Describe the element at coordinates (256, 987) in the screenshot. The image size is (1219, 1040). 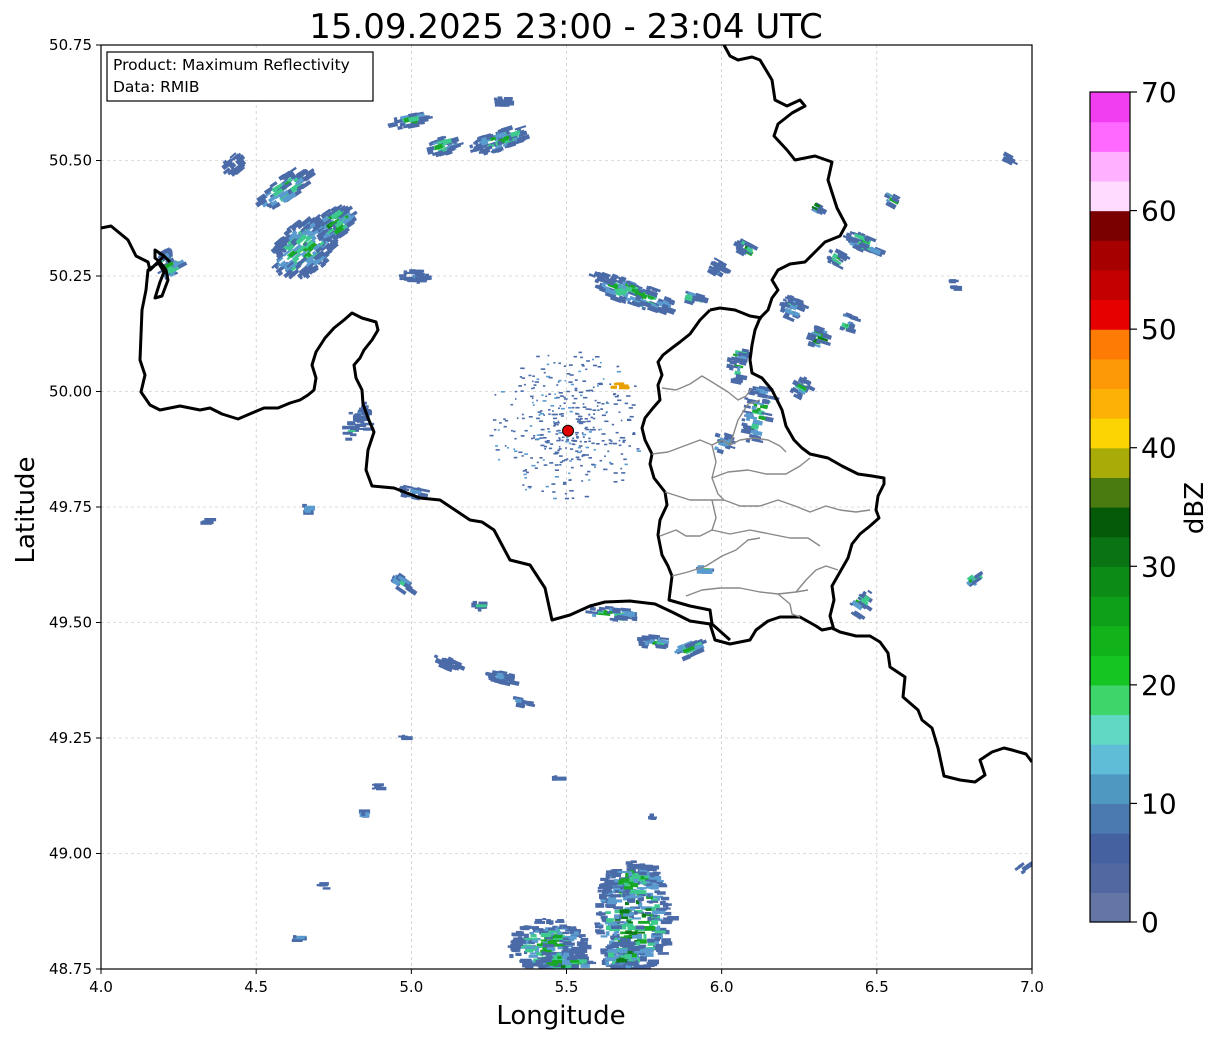
I see `x-tick-label: 4.5` at that location.